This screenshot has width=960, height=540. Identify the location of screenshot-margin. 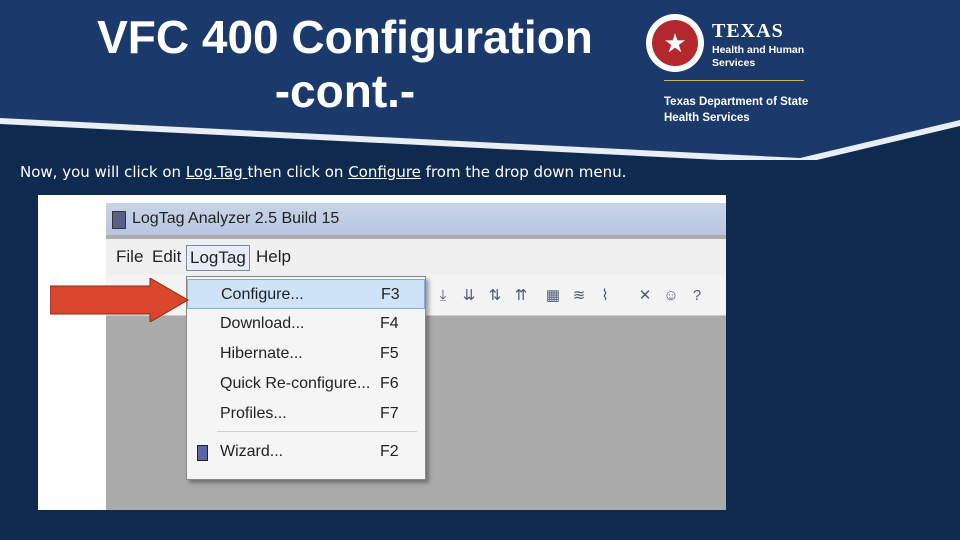
(72, 352).